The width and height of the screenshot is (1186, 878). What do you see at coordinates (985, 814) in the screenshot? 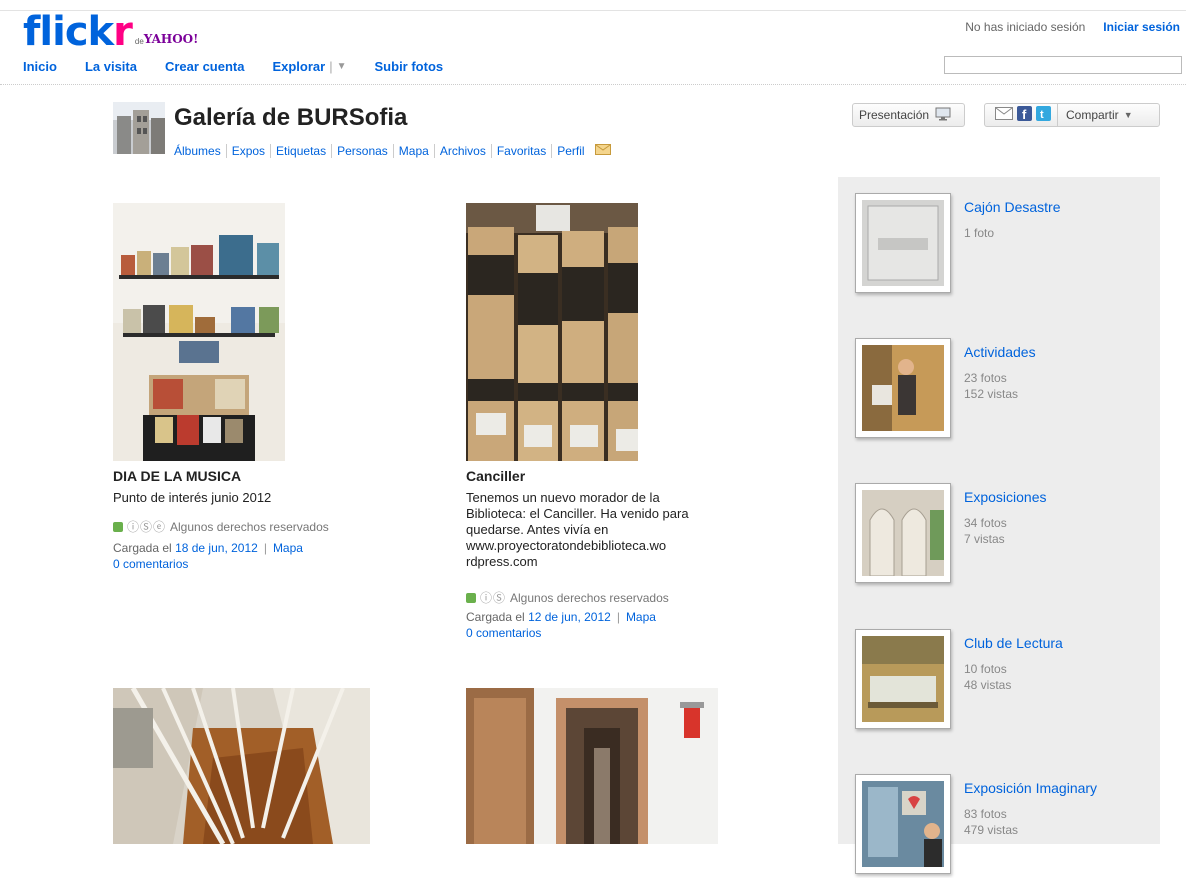
I see `set-stat: 83 fotos` at bounding box center [985, 814].